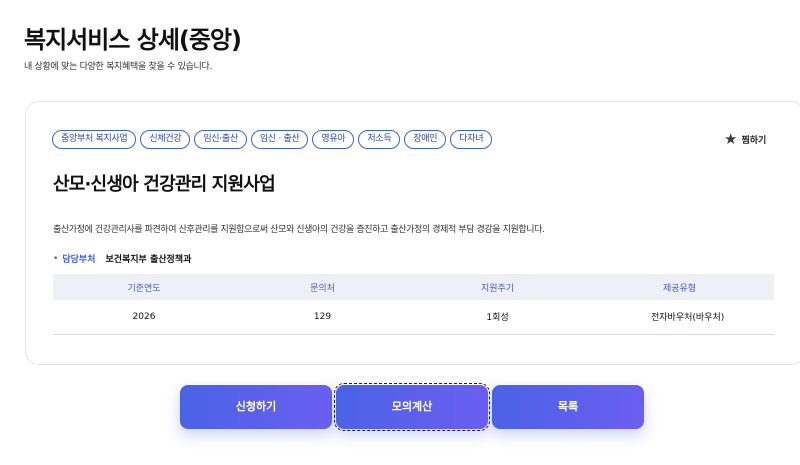 This screenshot has width=800, height=465. What do you see at coordinates (148, 260) in the screenshot?
I see `department-value: 보건복지부 출산정책과` at bounding box center [148, 260].